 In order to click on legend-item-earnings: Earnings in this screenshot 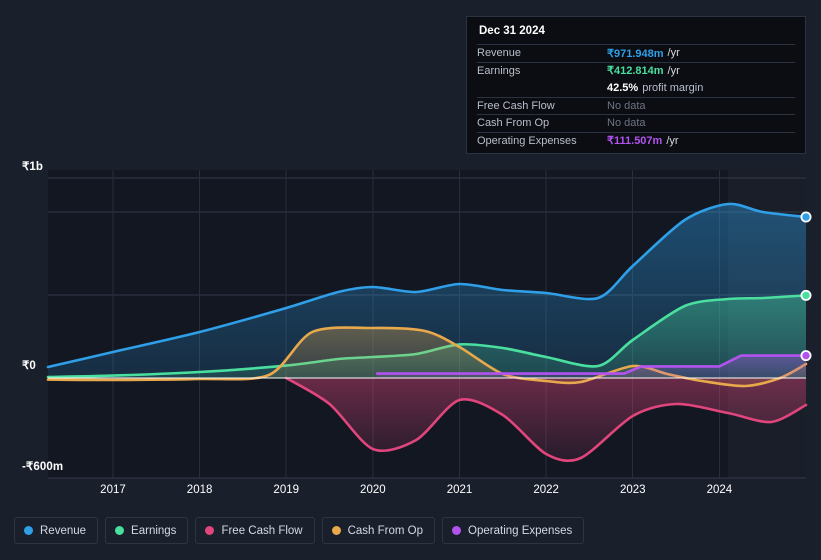, I will do `click(147, 530)`.